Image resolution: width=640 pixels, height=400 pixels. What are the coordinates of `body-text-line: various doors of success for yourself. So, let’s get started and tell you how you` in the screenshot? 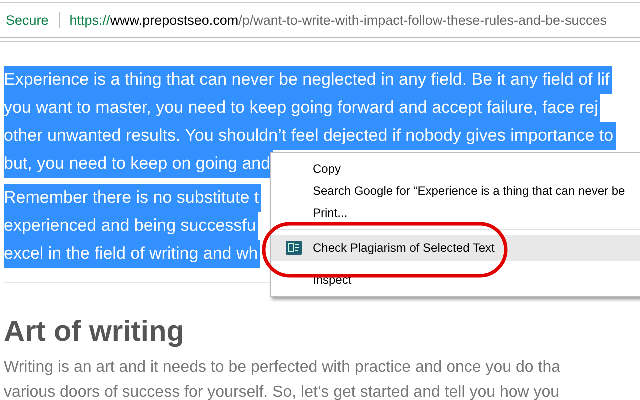 It's located at (282, 391).